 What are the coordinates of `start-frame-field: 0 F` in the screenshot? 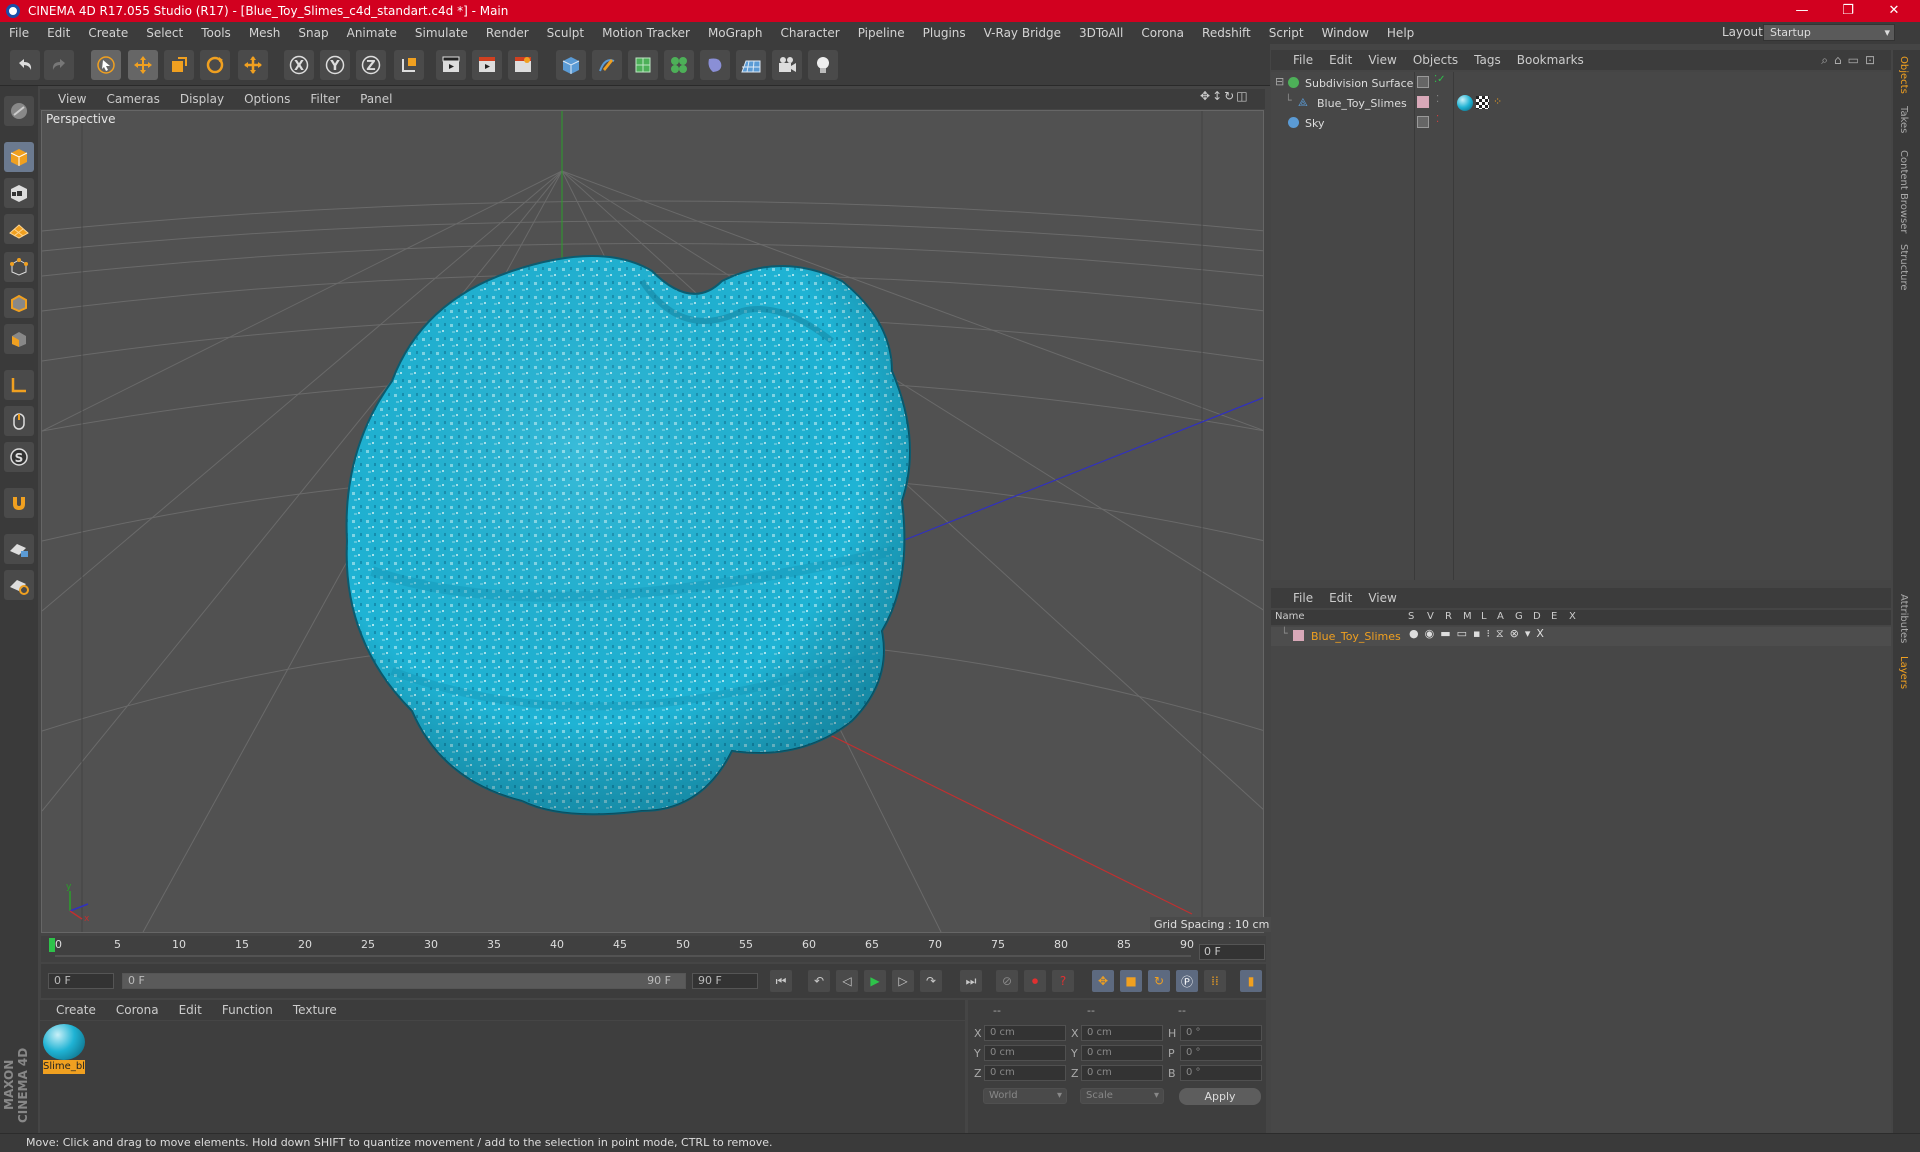 It's located at (81, 981).